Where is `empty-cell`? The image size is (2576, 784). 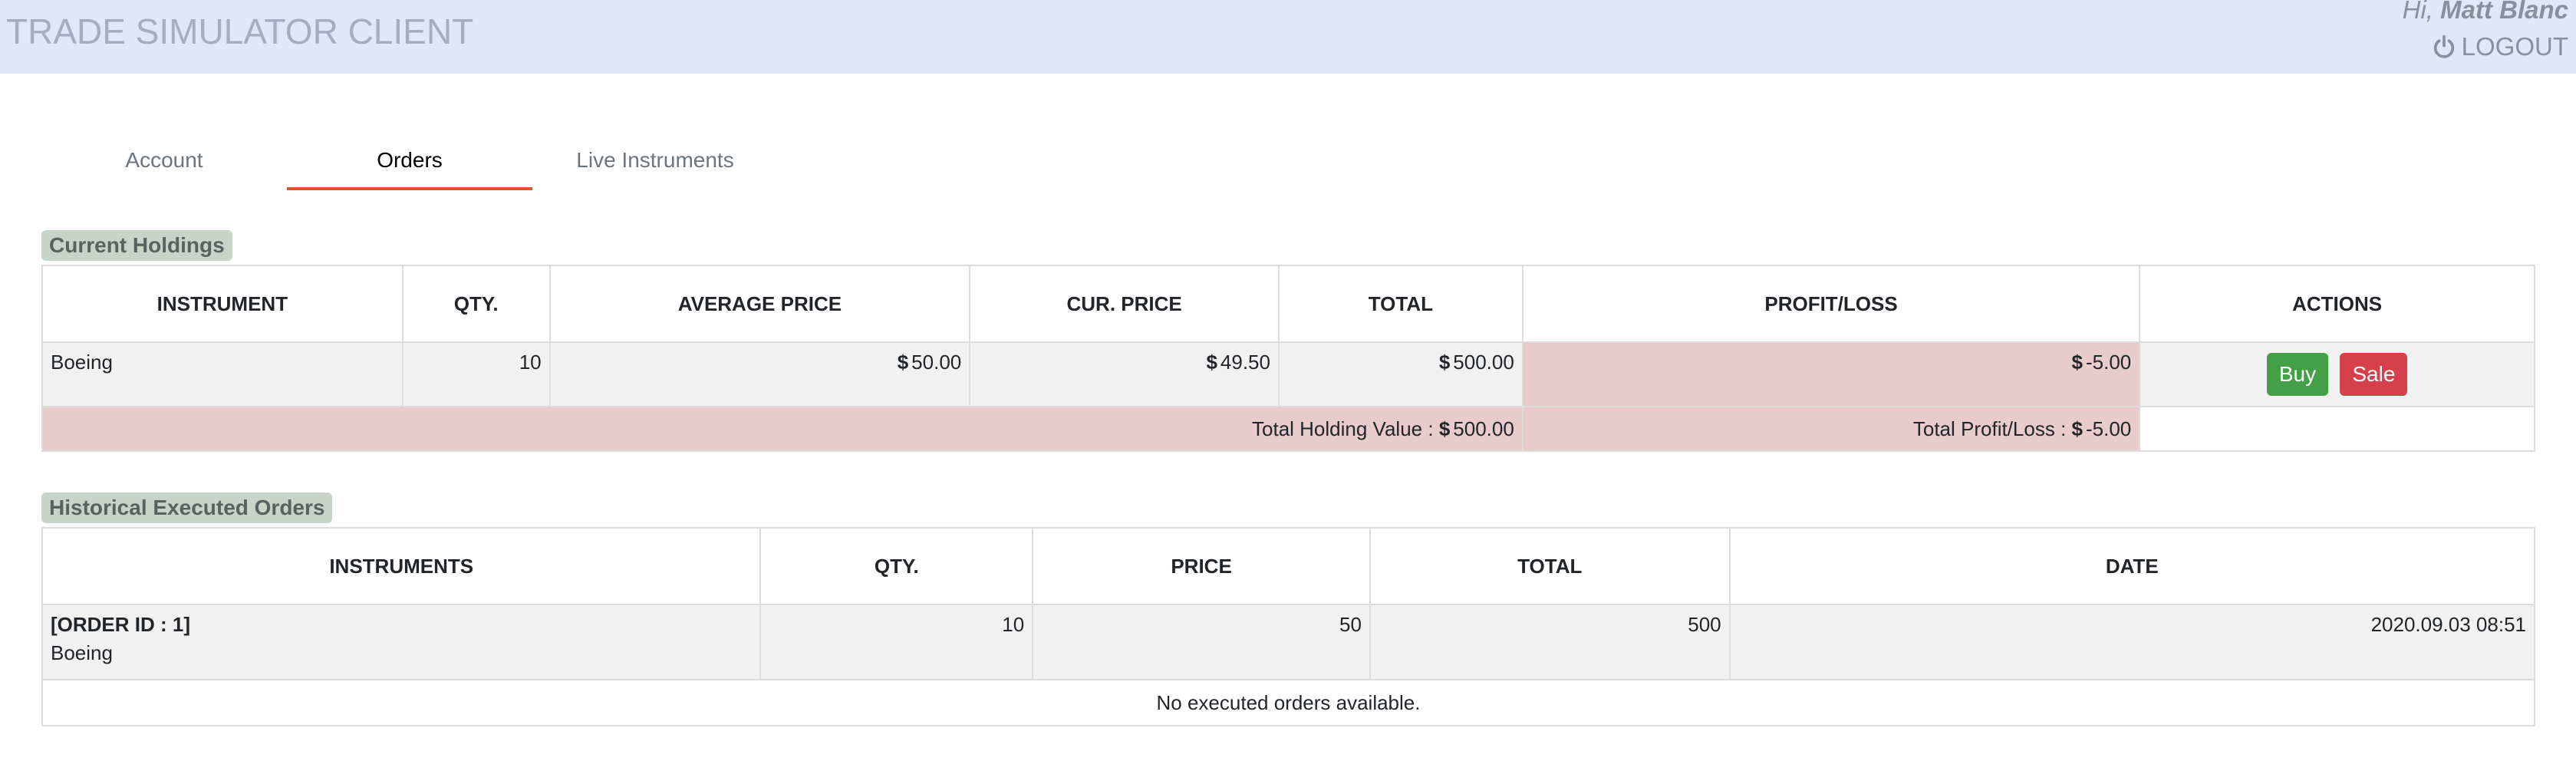
empty-cell is located at coordinates (2337, 429).